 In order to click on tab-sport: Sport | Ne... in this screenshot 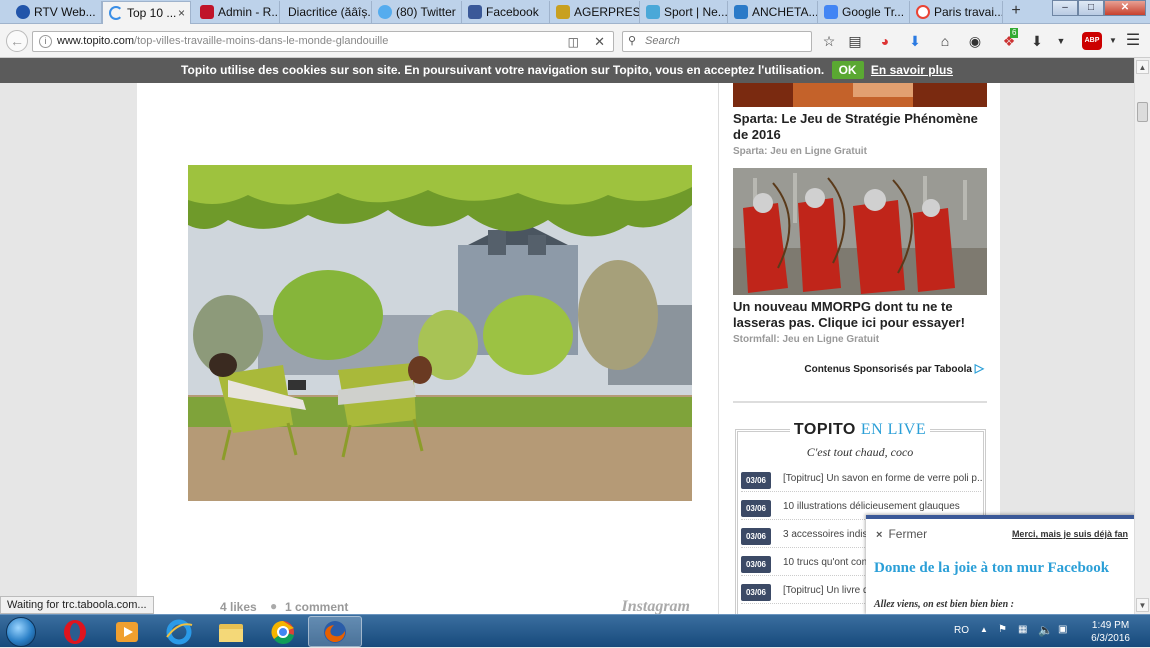, I will do `click(684, 12)`.